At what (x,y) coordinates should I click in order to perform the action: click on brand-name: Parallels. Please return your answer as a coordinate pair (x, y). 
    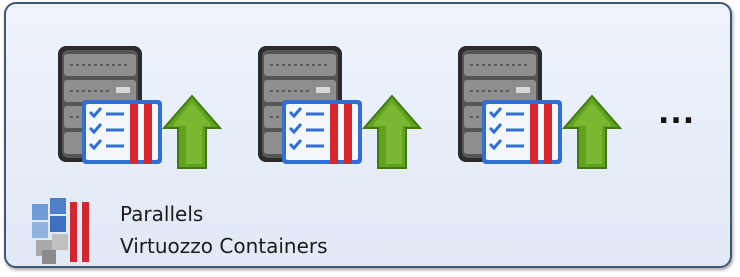
    Looking at the image, I should click on (162, 214).